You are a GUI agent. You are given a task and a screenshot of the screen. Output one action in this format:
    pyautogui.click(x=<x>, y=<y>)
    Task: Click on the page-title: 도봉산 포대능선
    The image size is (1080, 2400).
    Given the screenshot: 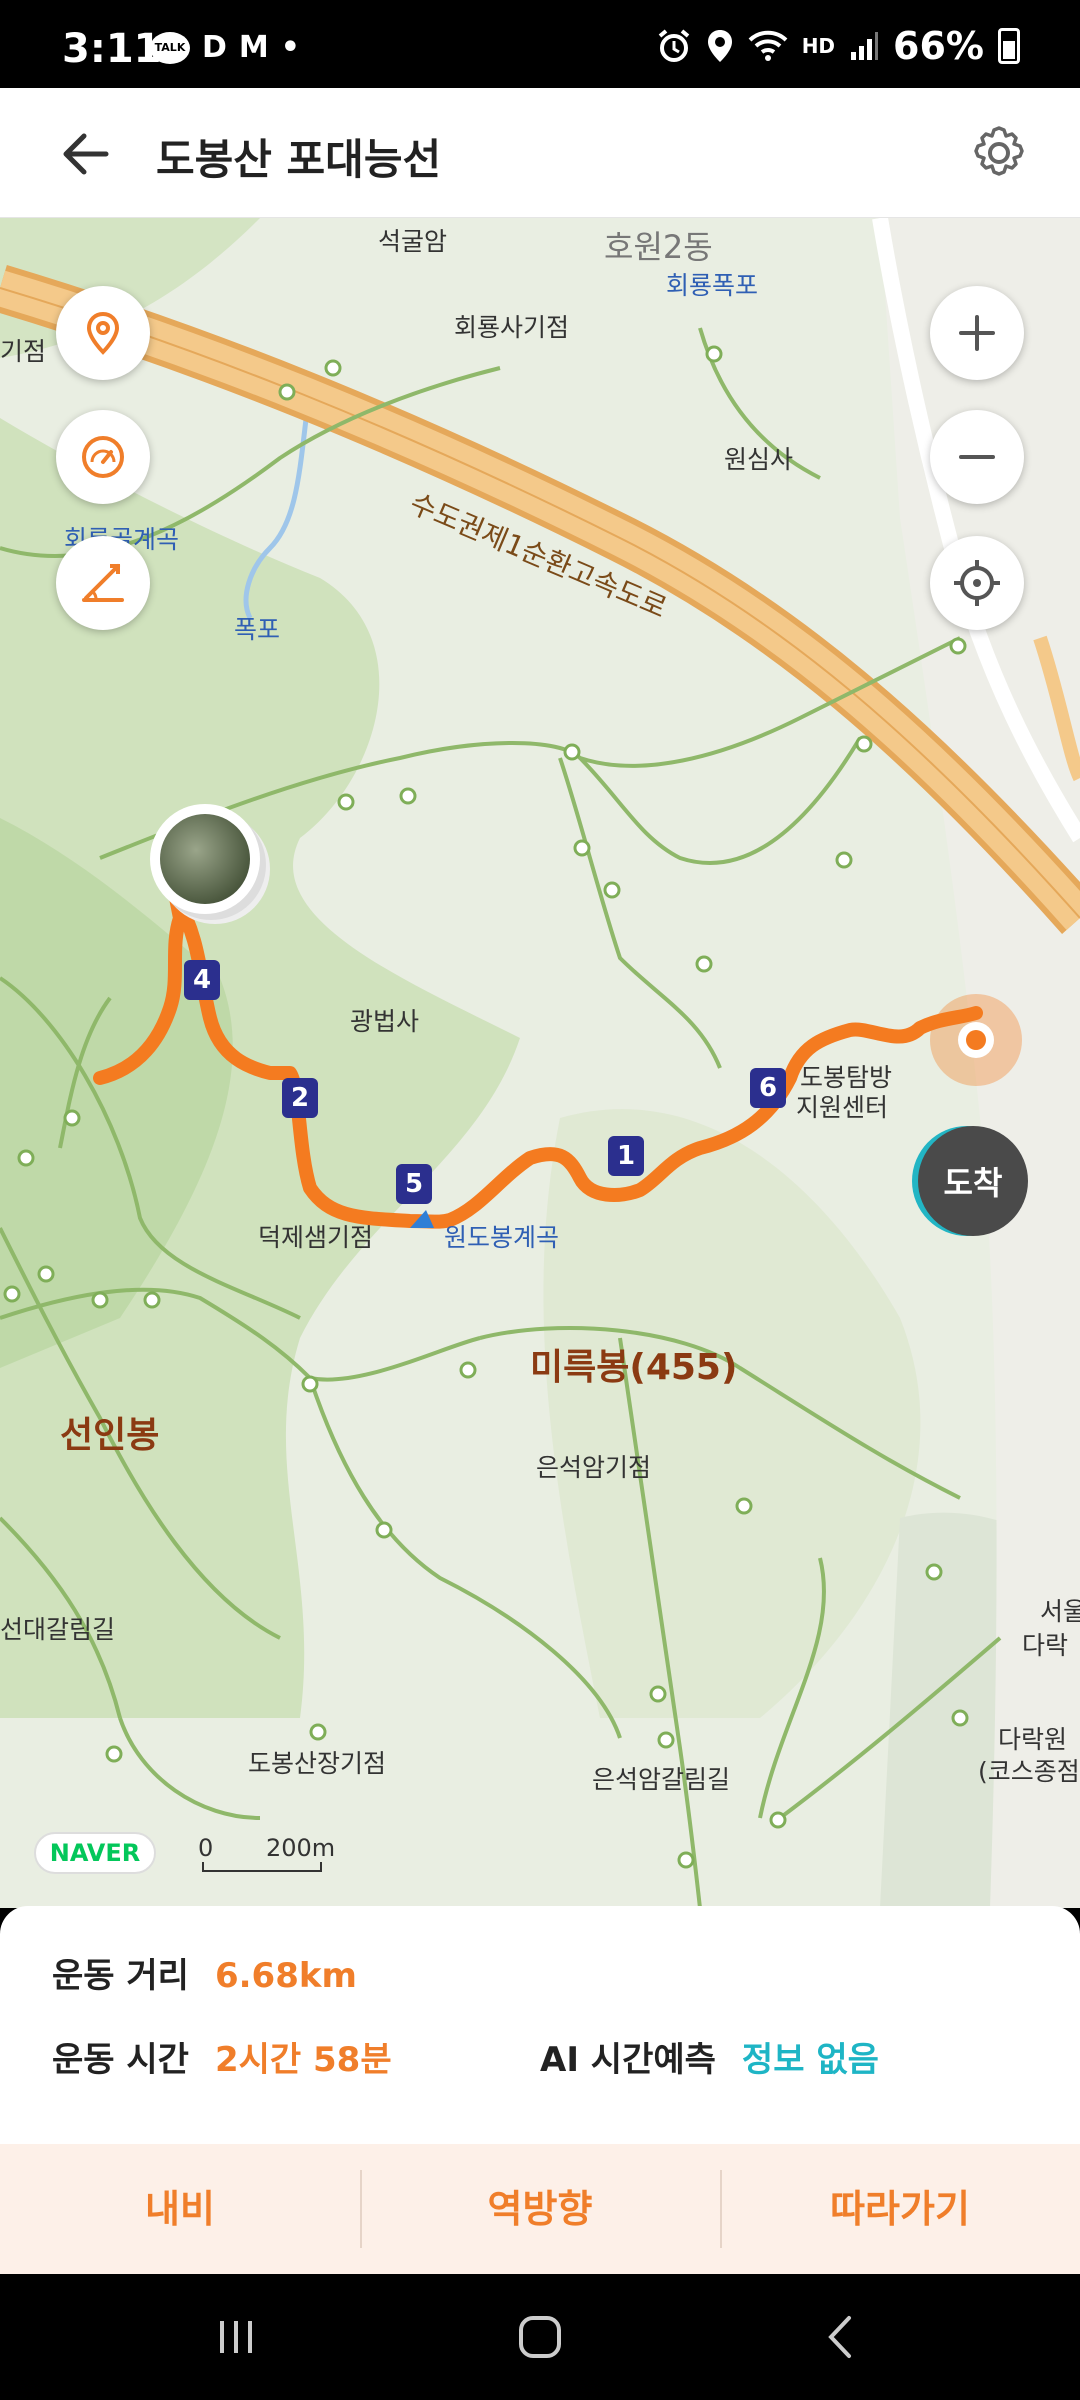 What is the action you would take?
    pyautogui.click(x=299, y=159)
    